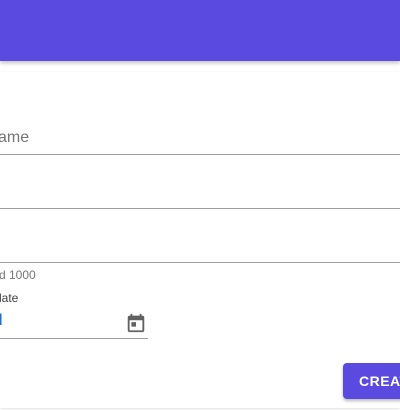 This screenshot has width=400, height=410. I want to click on name-field: ame, so click(200, 134).